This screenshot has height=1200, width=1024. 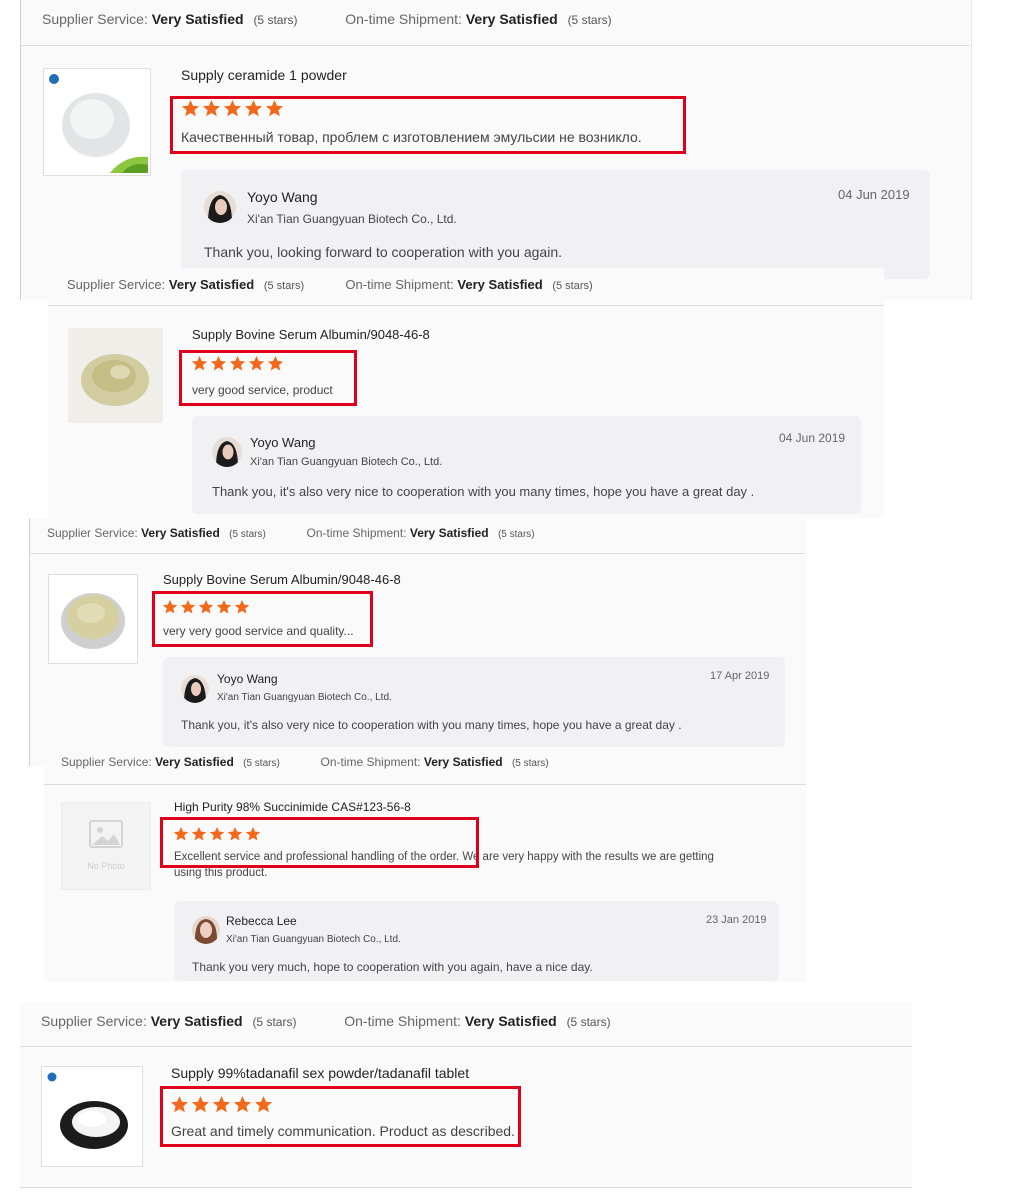 What do you see at coordinates (292, 807) in the screenshot?
I see `product-title: High Purity 98% Succinimide CAS#123-56-8` at bounding box center [292, 807].